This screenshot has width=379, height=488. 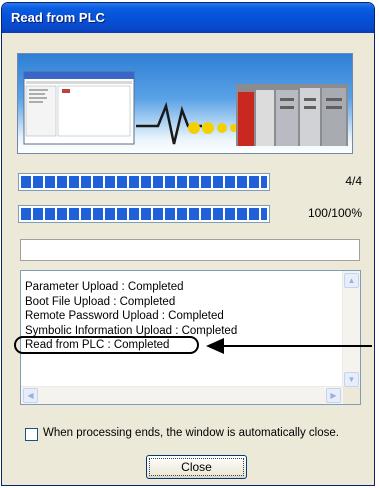 What do you see at coordinates (297, 346) in the screenshot?
I see `annotation-arrow-line` at bounding box center [297, 346].